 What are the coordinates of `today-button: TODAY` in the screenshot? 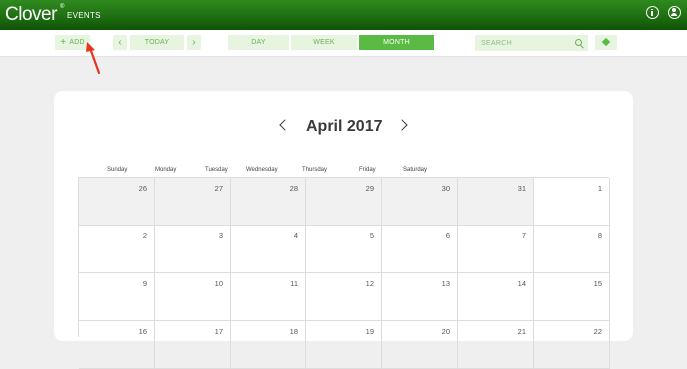 It's located at (157, 42).